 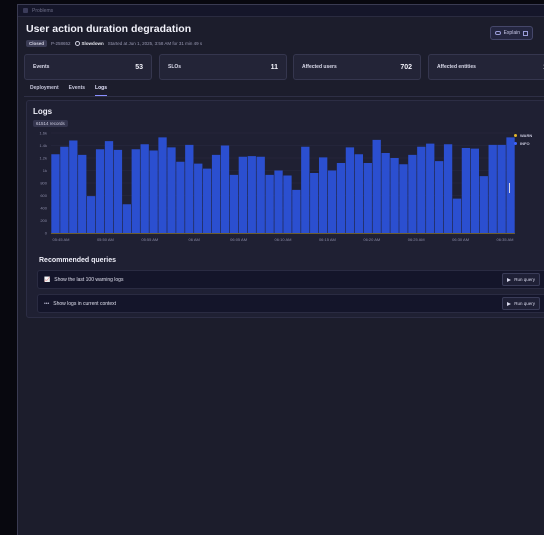 I want to click on card-value: 11, so click(x=274, y=67).